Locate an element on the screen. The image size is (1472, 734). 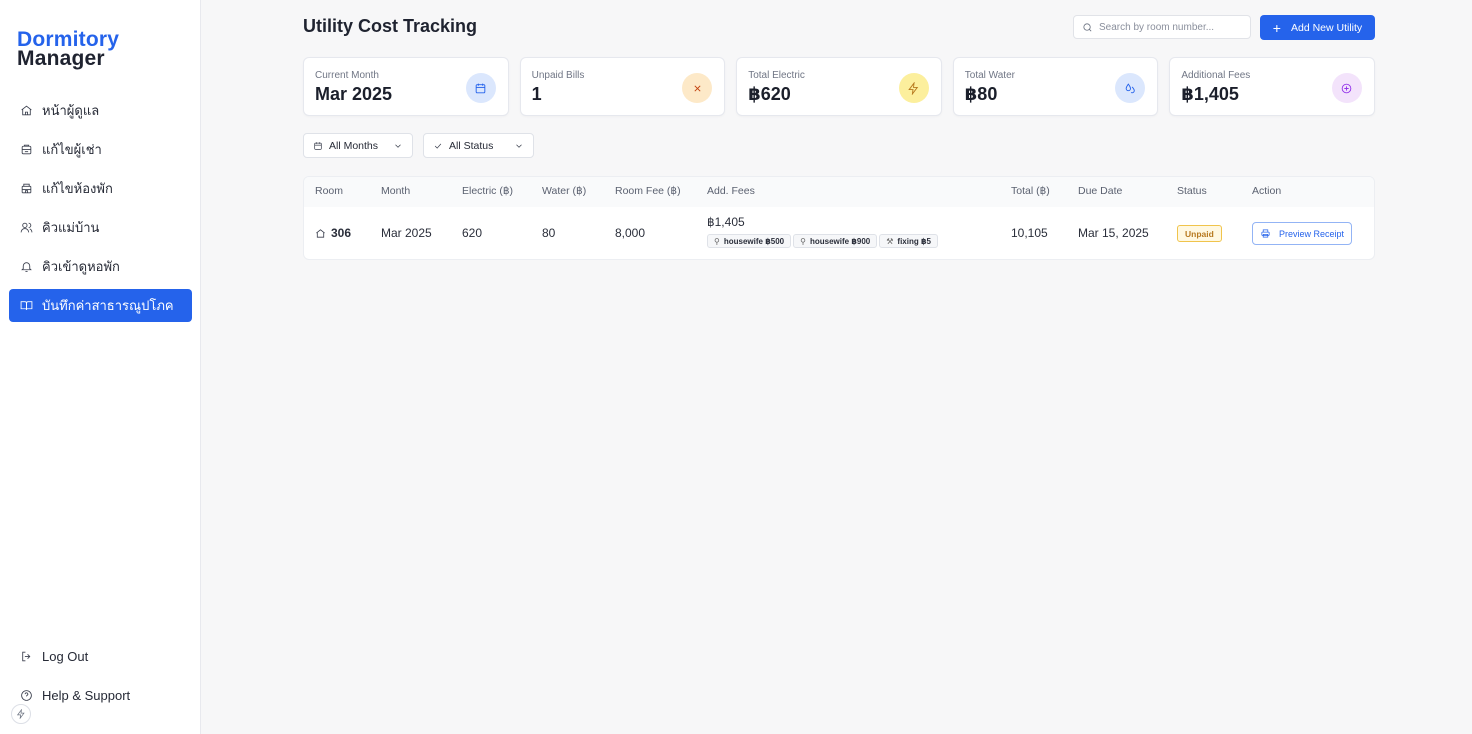
building-icon is located at coordinates (26, 188).